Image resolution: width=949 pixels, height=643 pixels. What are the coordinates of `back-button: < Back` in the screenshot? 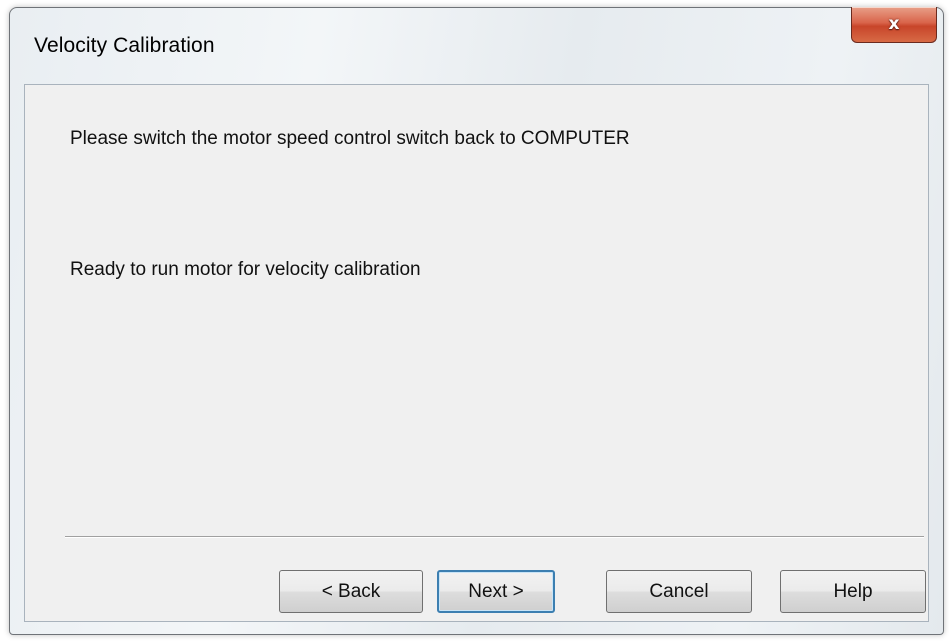 It's located at (351, 591).